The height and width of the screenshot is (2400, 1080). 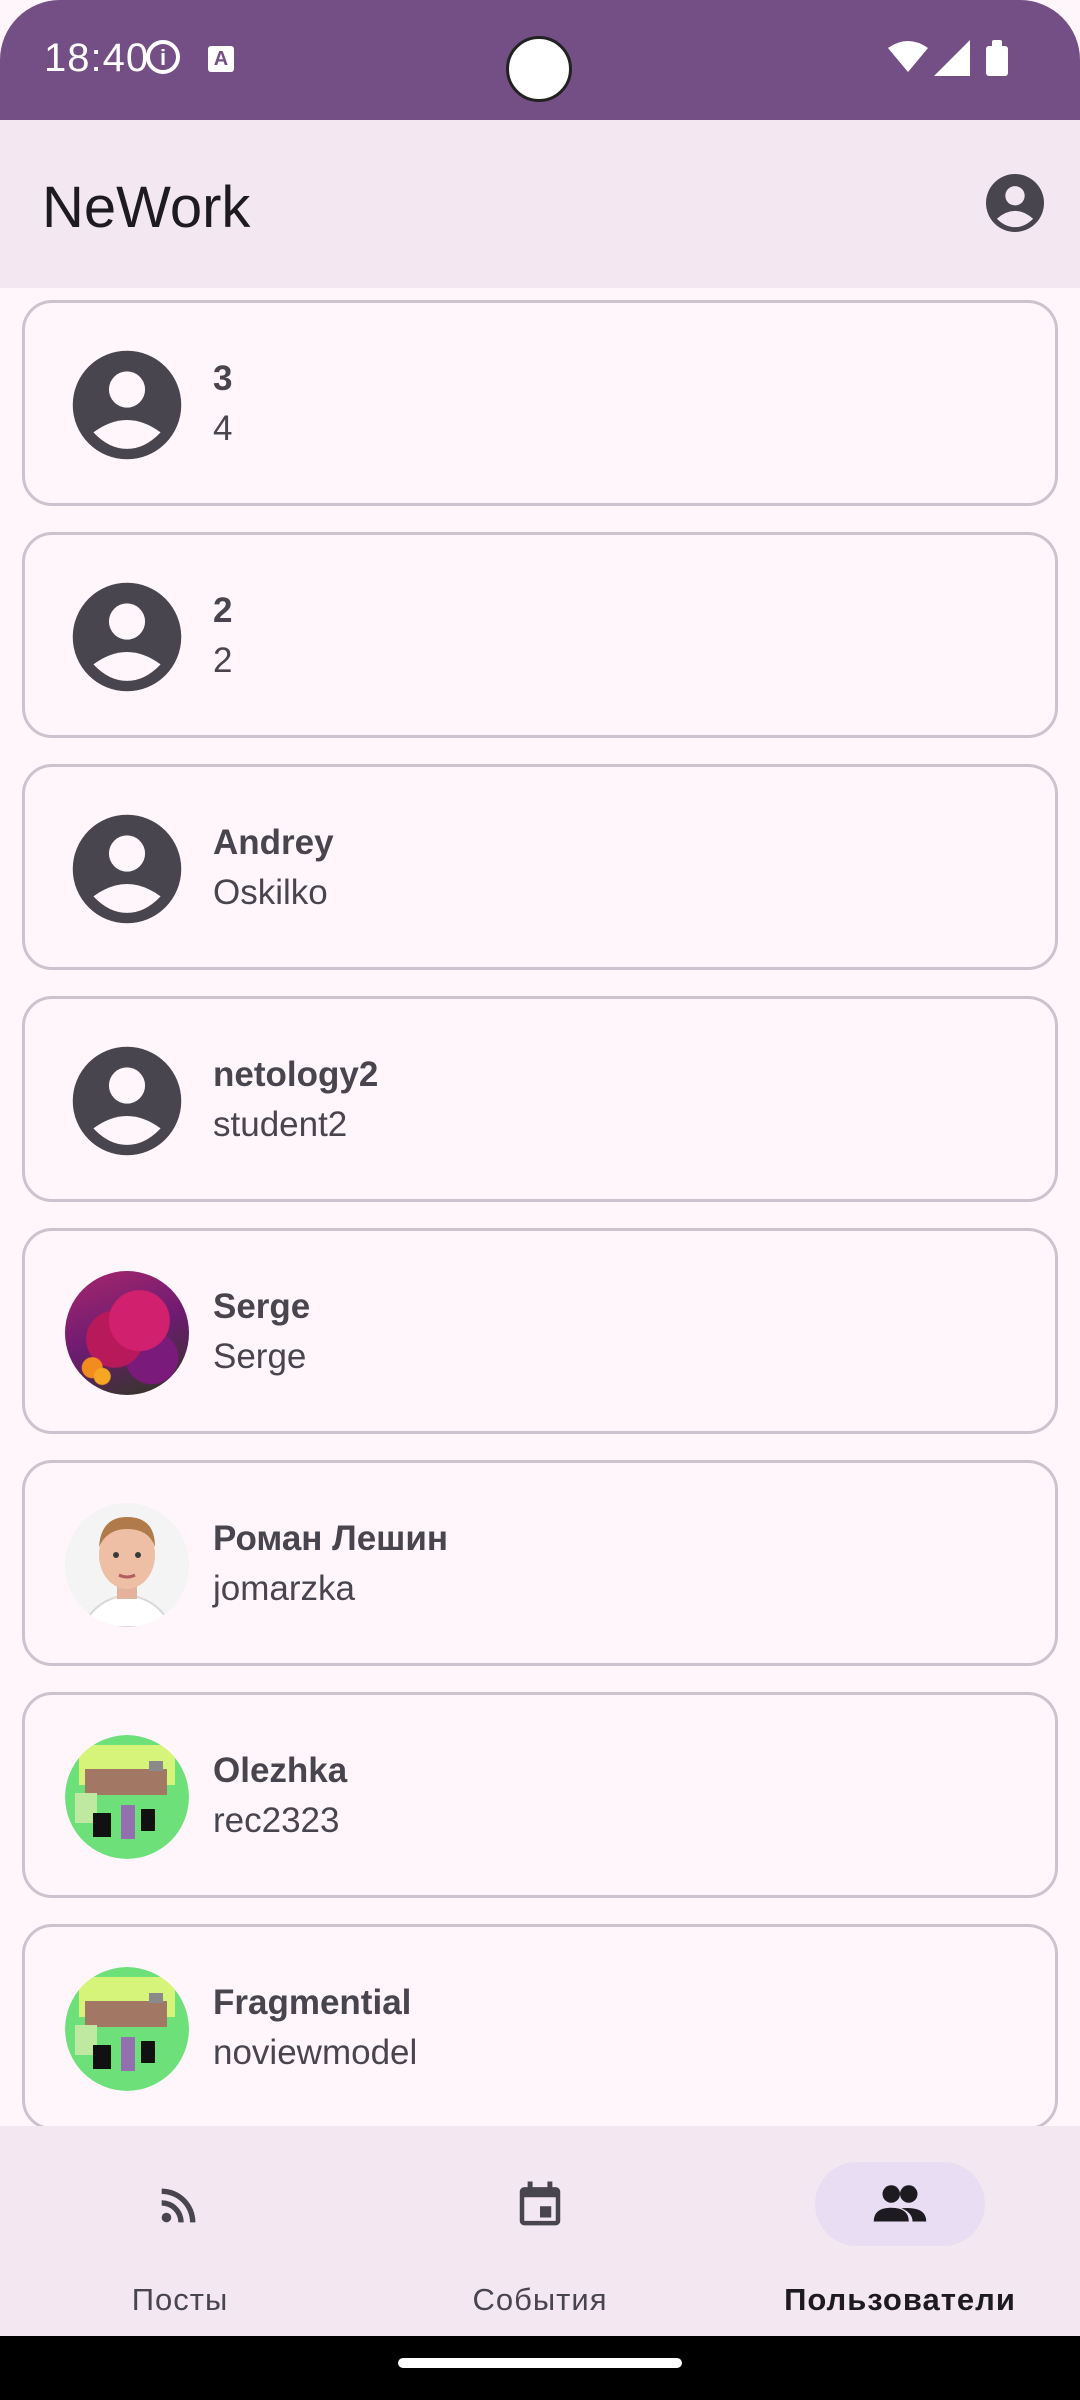 What do you see at coordinates (540, 204) in the screenshot?
I see `top-app-bar: NeWork` at bounding box center [540, 204].